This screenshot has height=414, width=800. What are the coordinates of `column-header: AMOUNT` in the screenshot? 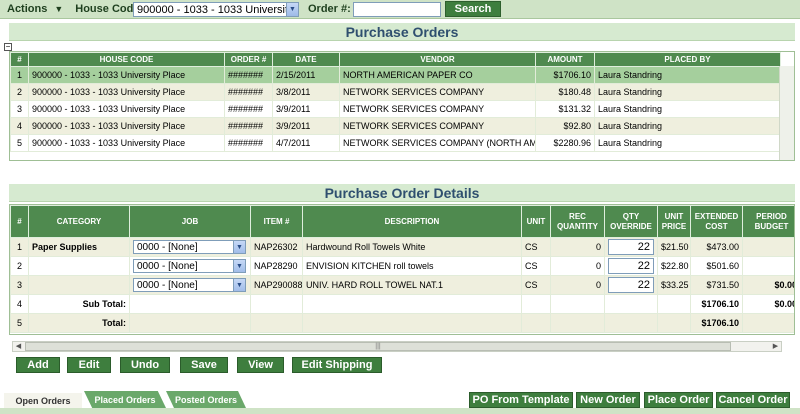 It's located at (565, 59).